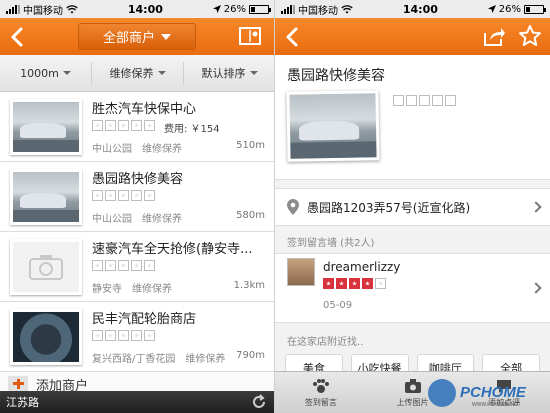 This screenshot has width=550, height=413. I want to click on filter-bar: 1000m 维修保养 默认排序, so click(137, 73).